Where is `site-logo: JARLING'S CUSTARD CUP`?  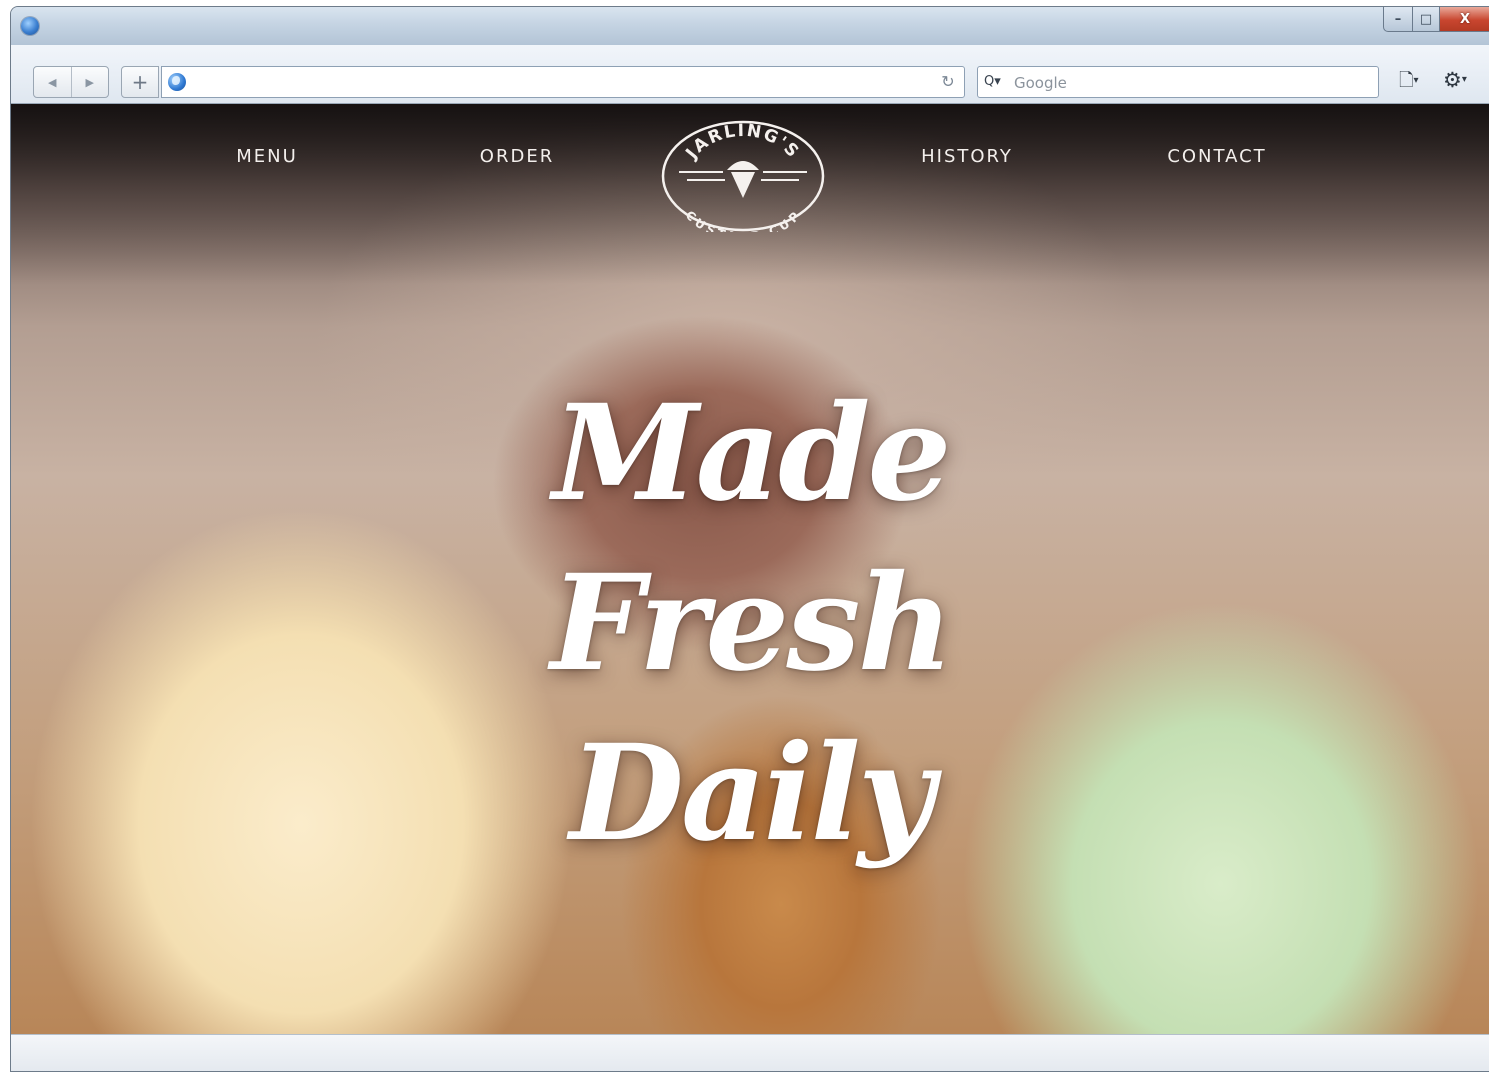
site-logo: JARLING'S CUSTARD CUP is located at coordinates (743, 176).